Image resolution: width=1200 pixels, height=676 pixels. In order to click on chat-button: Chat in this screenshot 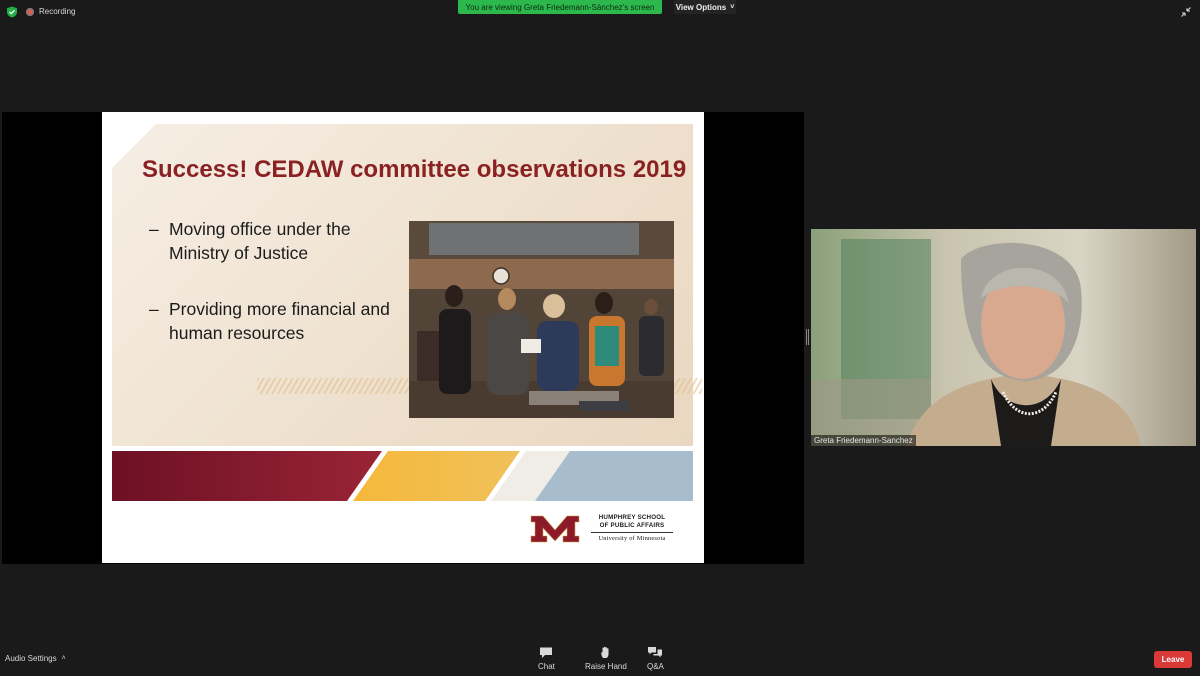, I will do `click(546, 658)`.